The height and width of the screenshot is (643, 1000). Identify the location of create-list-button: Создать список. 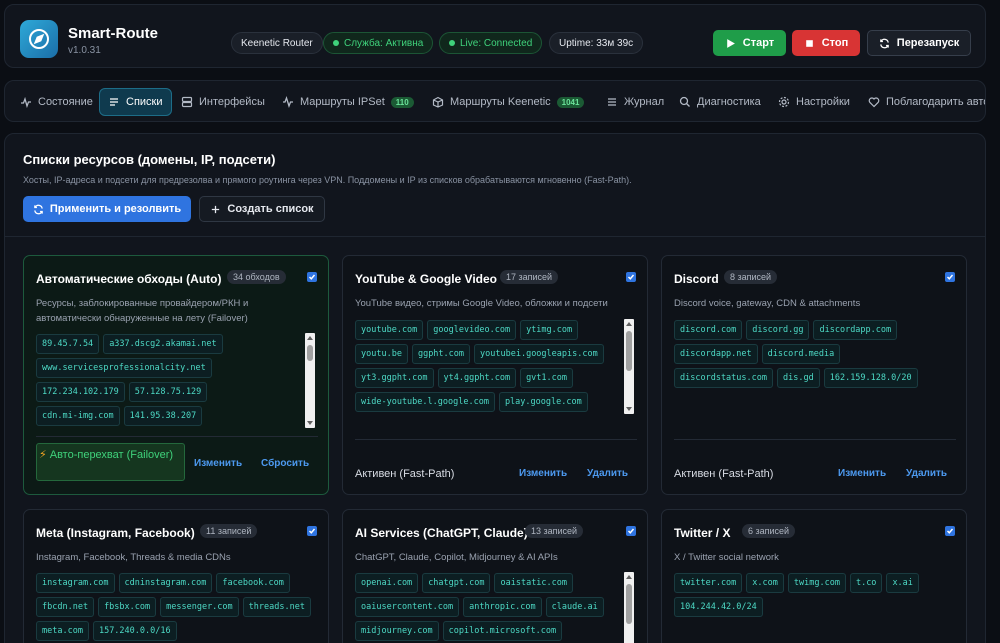
(262, 209).